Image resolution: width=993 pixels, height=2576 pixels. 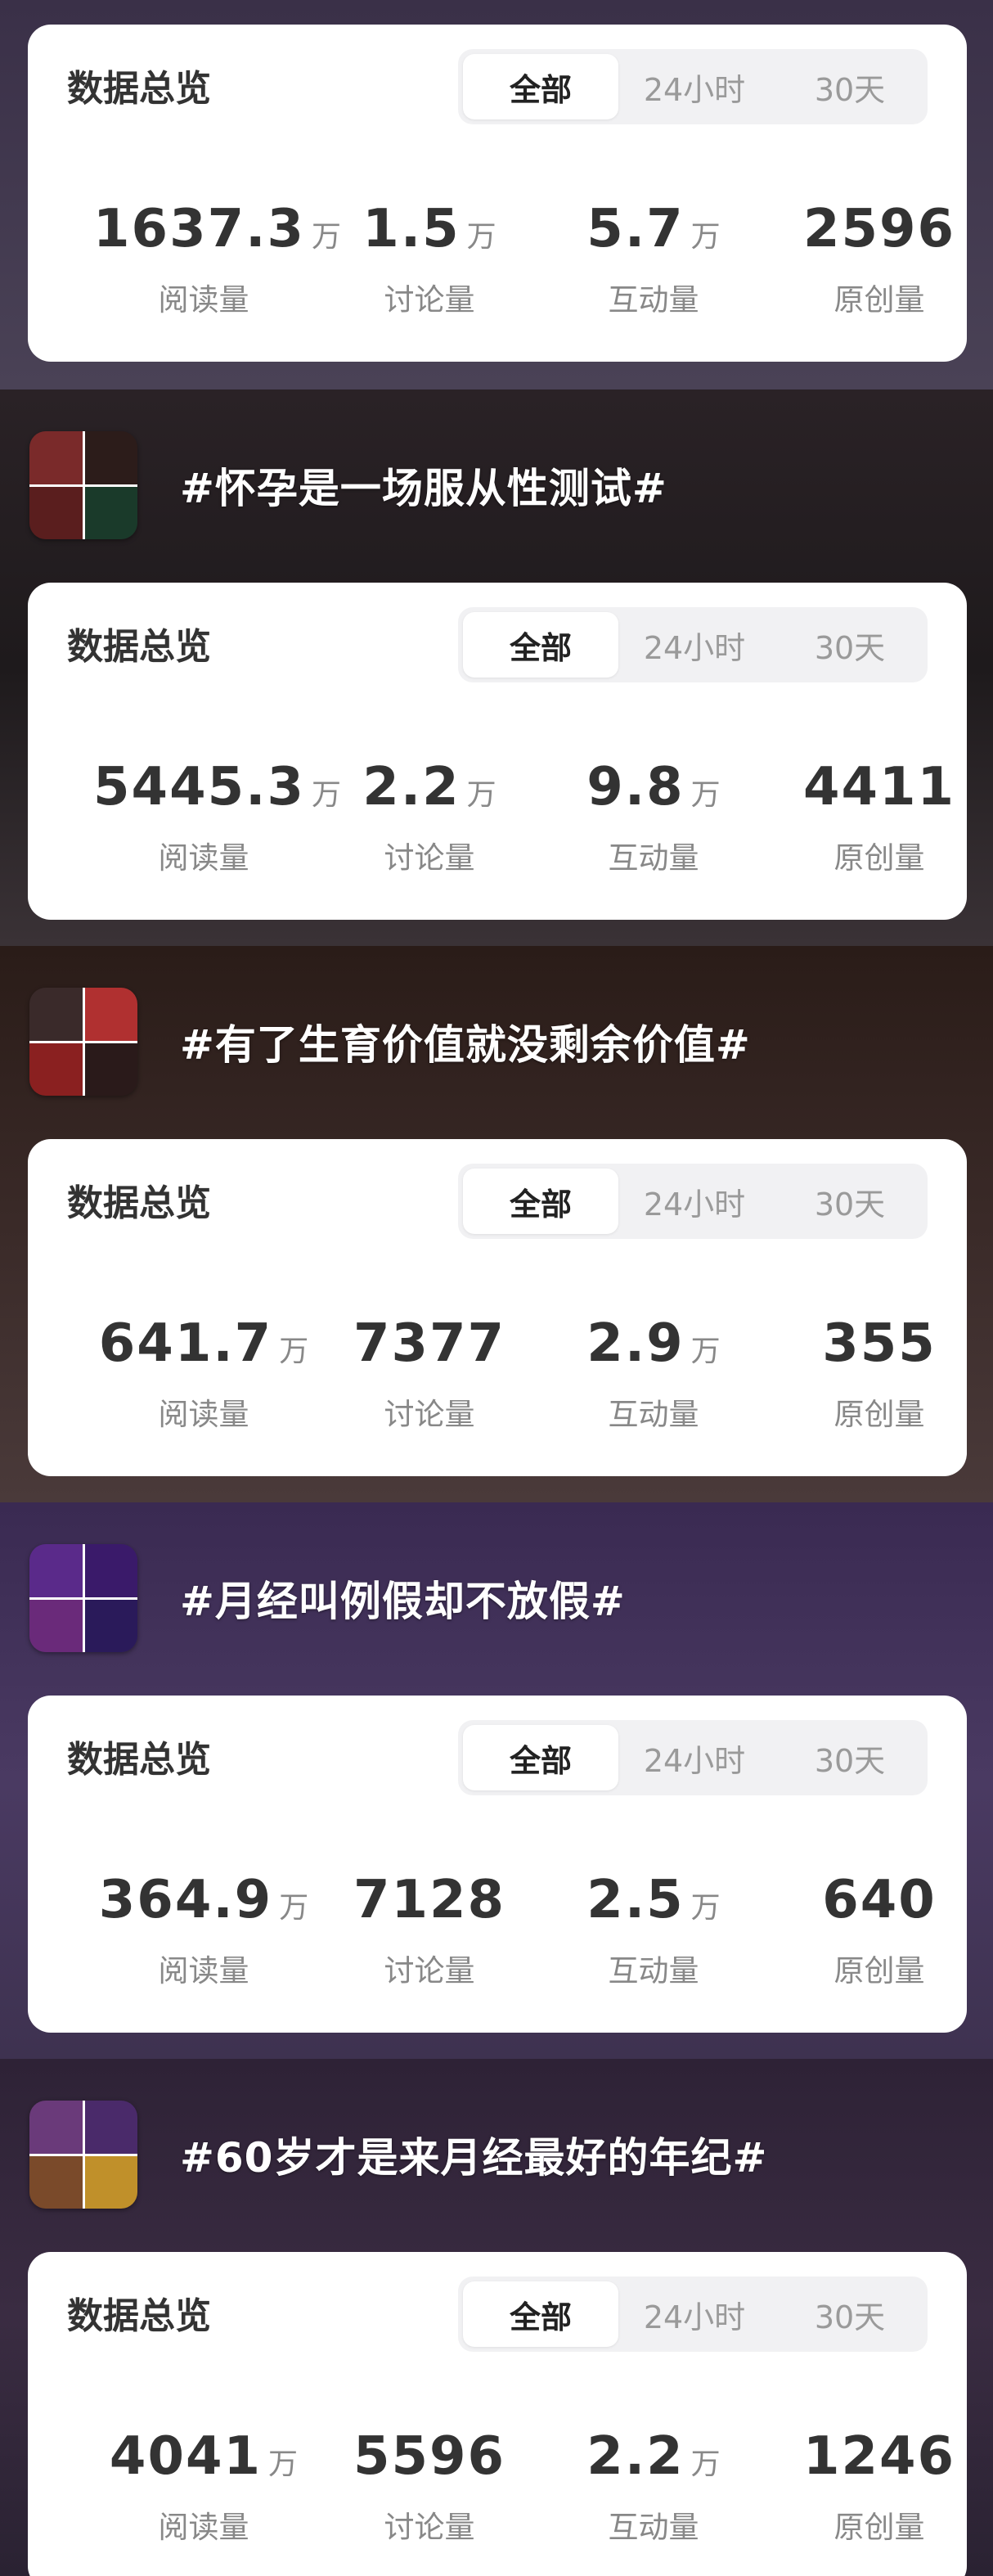 I want to click on stat-number: 1246, so click(x=879, y=2456).